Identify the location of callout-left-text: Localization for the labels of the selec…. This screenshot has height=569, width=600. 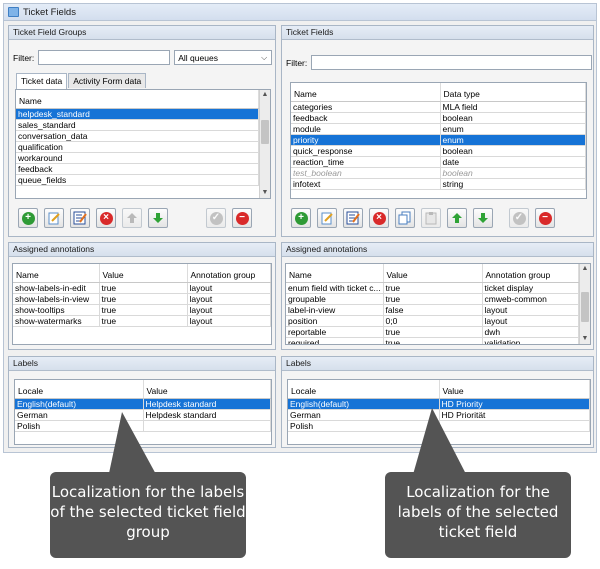
(148, 512).